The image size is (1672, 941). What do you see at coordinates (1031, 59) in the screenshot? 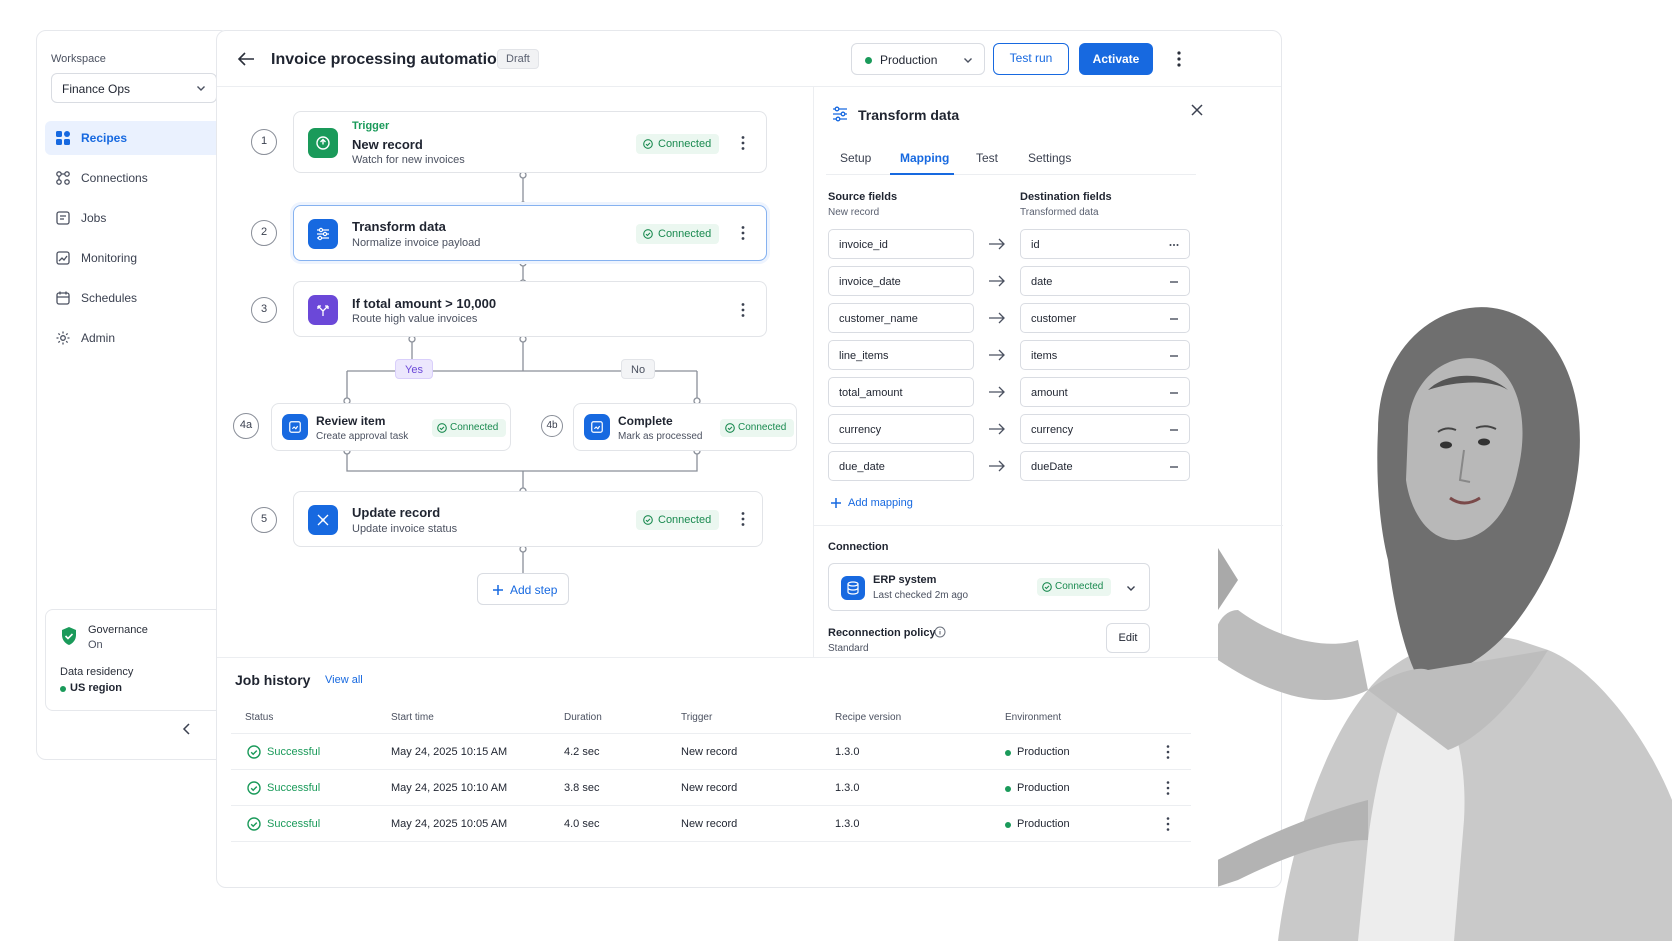
I see `test-run-button: Test run` at bounding box center [1031, 59].